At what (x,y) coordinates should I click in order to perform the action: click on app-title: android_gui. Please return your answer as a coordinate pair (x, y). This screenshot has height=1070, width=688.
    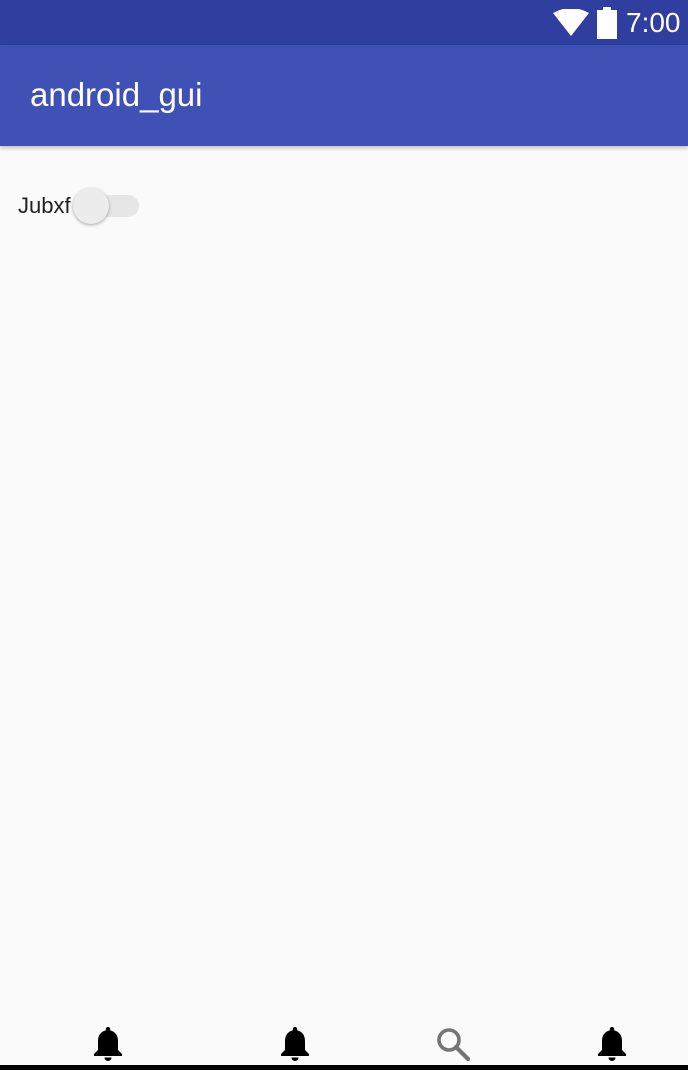
    Looking at the image, I should click on (116, 94).